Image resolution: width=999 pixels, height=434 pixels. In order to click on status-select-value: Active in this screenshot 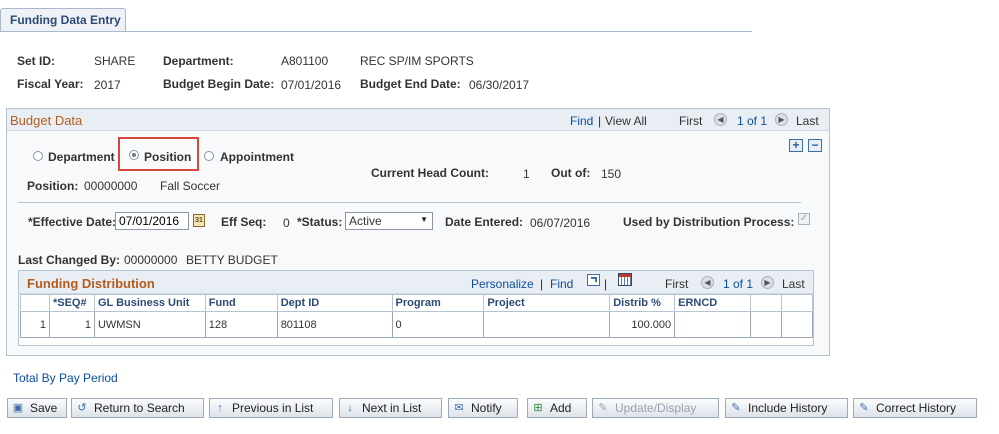, I will do `click(365, 221)`.